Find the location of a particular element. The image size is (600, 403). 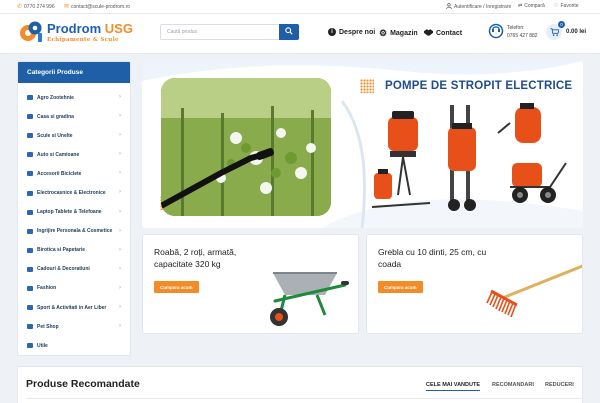

promo-title: Roabă, 2 roți, armată, capacitate 320 kg is located at coordinates (195, 258).